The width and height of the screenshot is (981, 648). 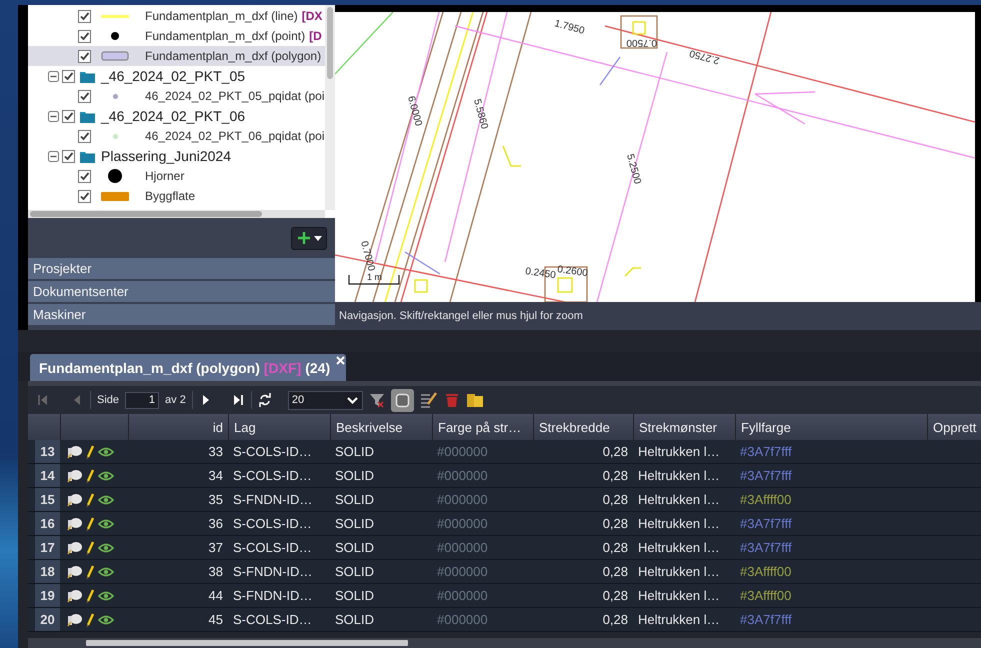 I want to click on close-icon, so click(x=341, y=360).